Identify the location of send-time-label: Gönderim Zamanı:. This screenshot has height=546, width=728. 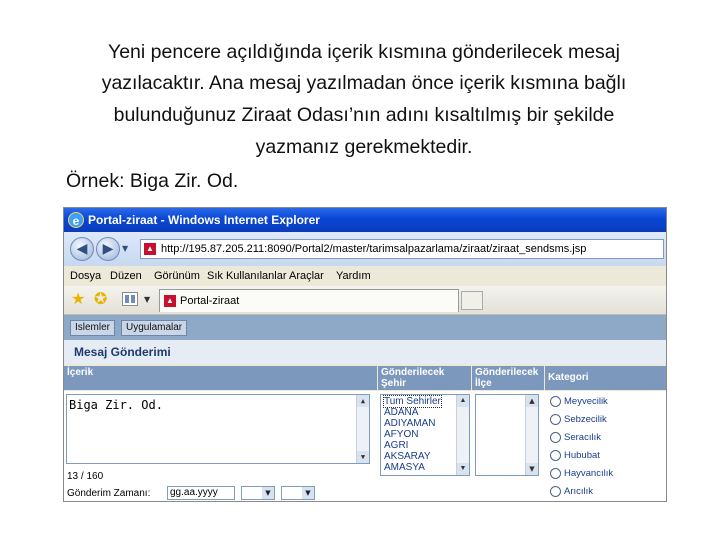
(109, 493).